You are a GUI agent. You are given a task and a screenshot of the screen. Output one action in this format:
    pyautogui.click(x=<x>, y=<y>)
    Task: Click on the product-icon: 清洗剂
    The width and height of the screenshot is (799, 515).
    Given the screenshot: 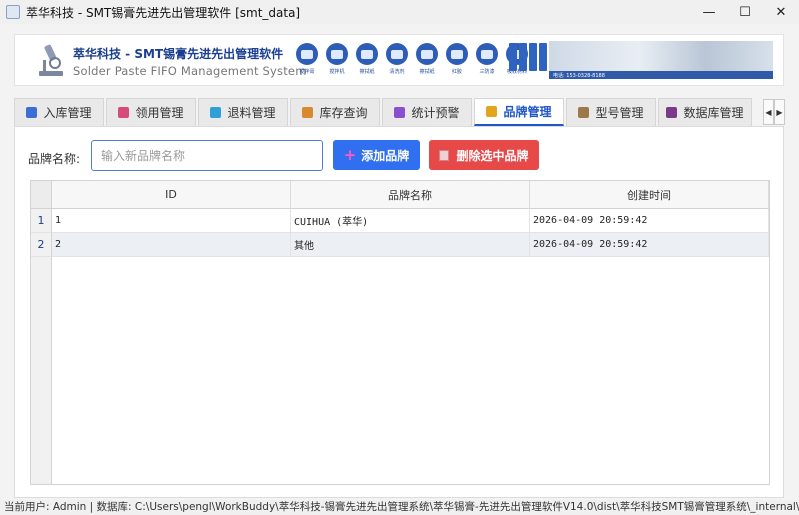 What is the action you would take?
    pyautogui.click(x=397, y=59)
    